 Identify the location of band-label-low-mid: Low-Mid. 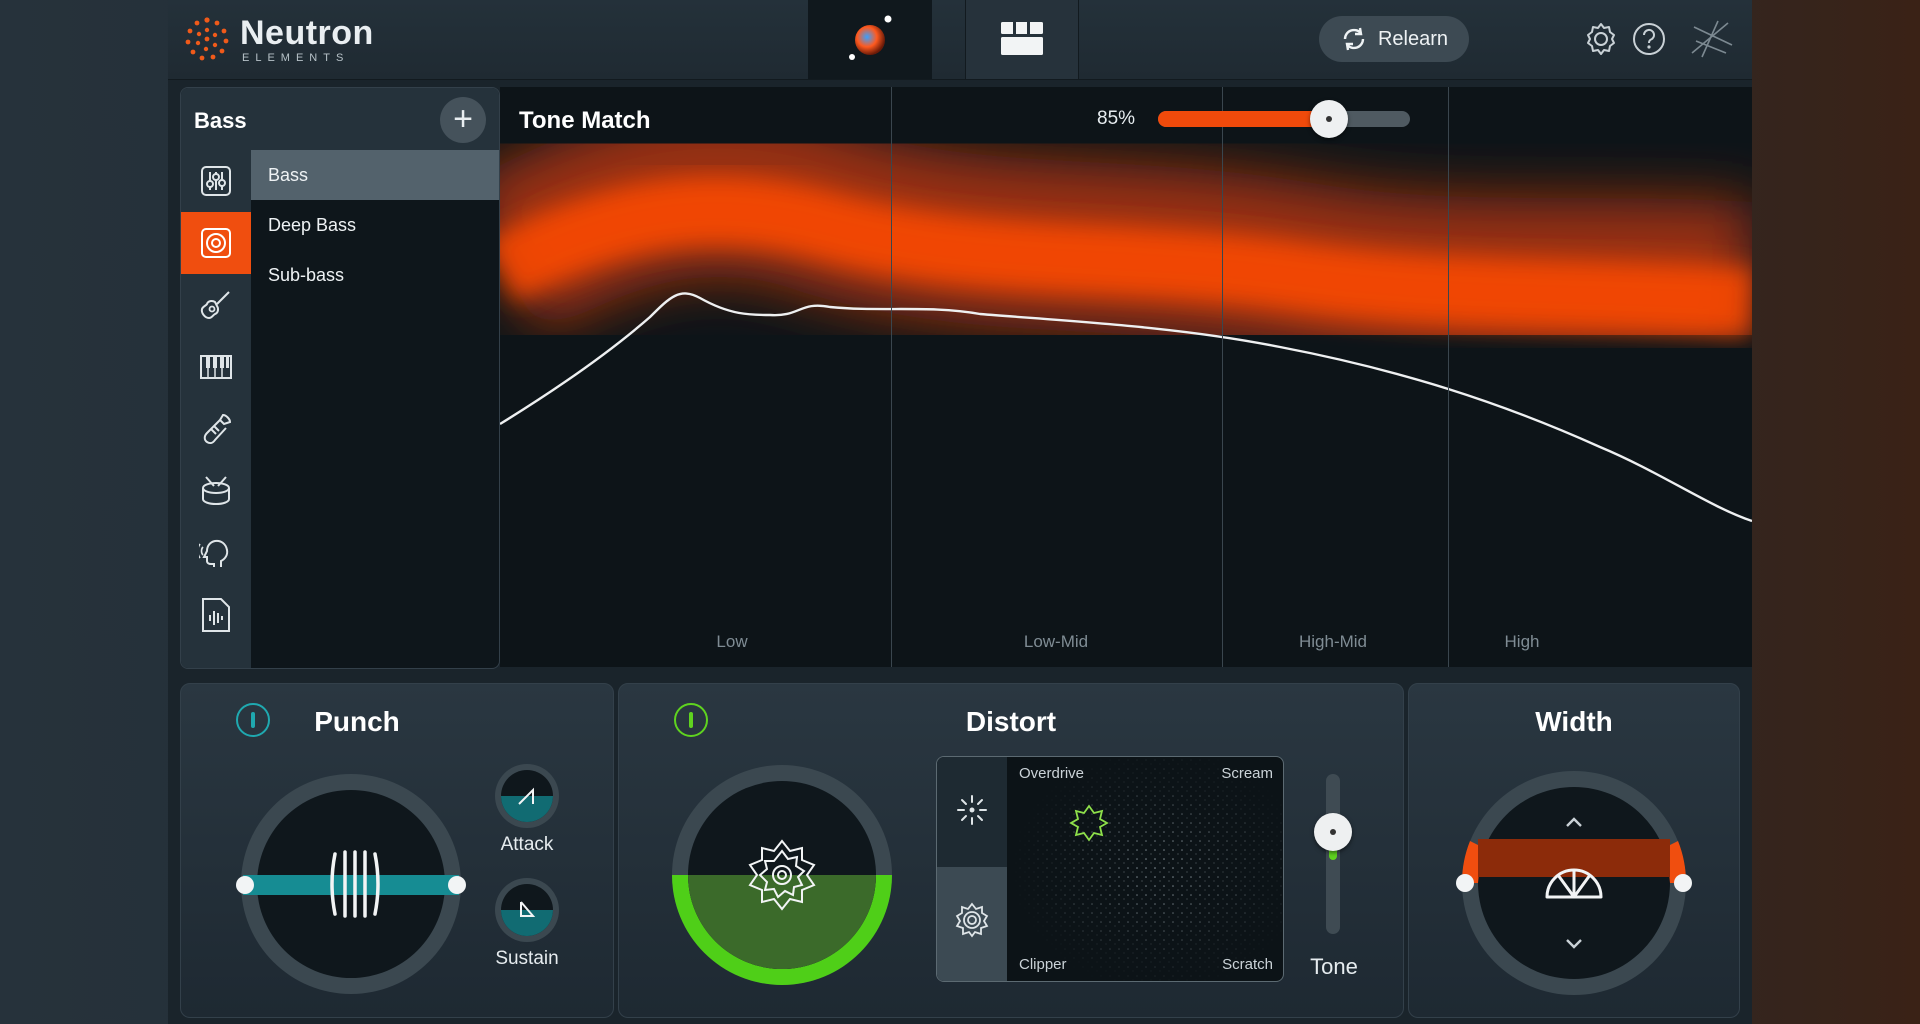
(1056, 641).